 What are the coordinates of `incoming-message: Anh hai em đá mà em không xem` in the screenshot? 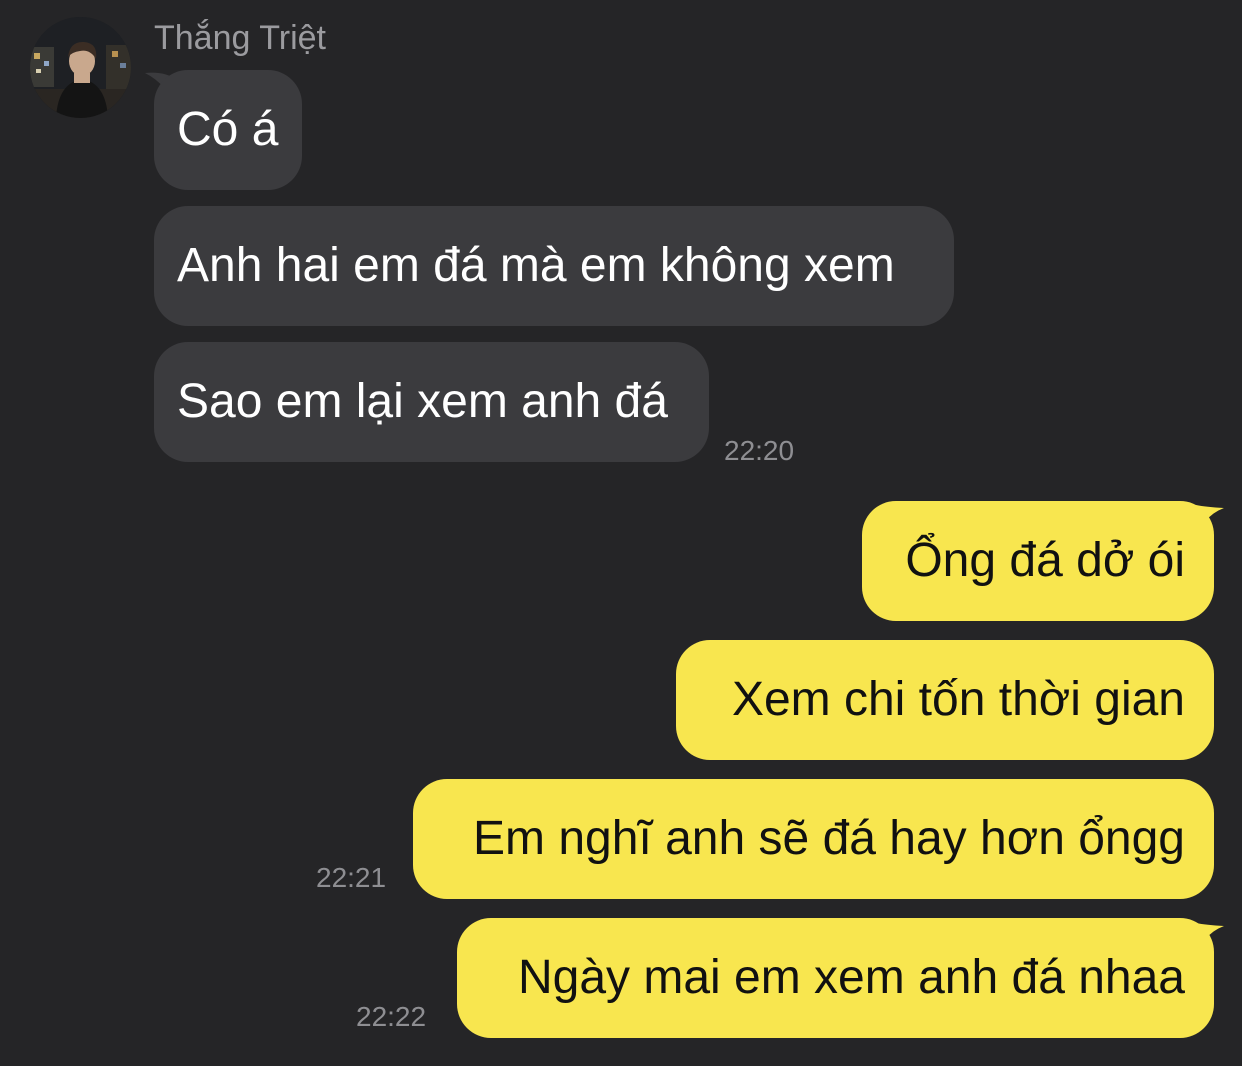 It's located at (554, 266).